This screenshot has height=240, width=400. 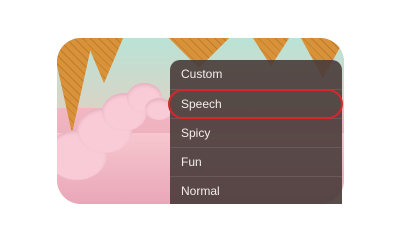 I want to click on menu-item-spicy: Spicy, so click(x=256, y=132).